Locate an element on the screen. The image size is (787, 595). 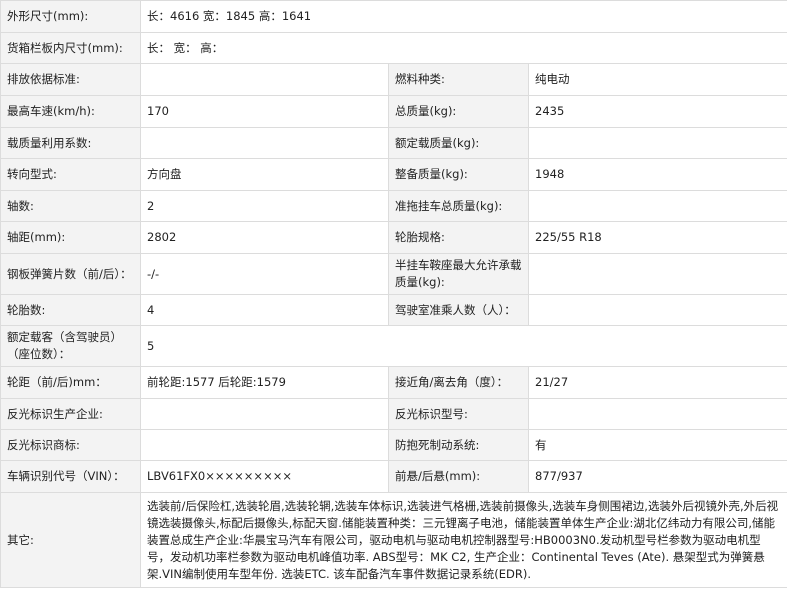
spec-label: 最高车速(km/h): is located at coordinates (70, 111).